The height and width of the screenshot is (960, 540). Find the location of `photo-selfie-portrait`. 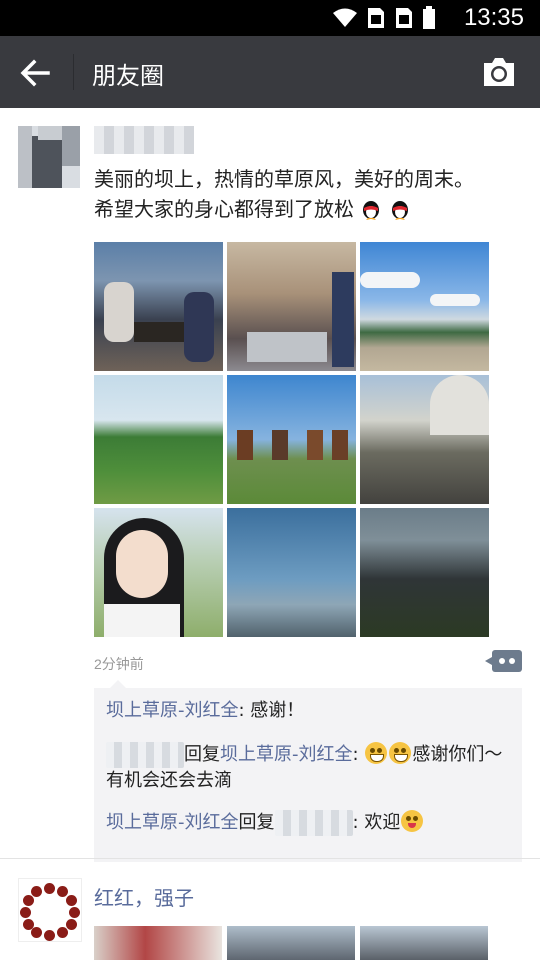

photo-selfie-portrait is located at coordinates (158, 572).